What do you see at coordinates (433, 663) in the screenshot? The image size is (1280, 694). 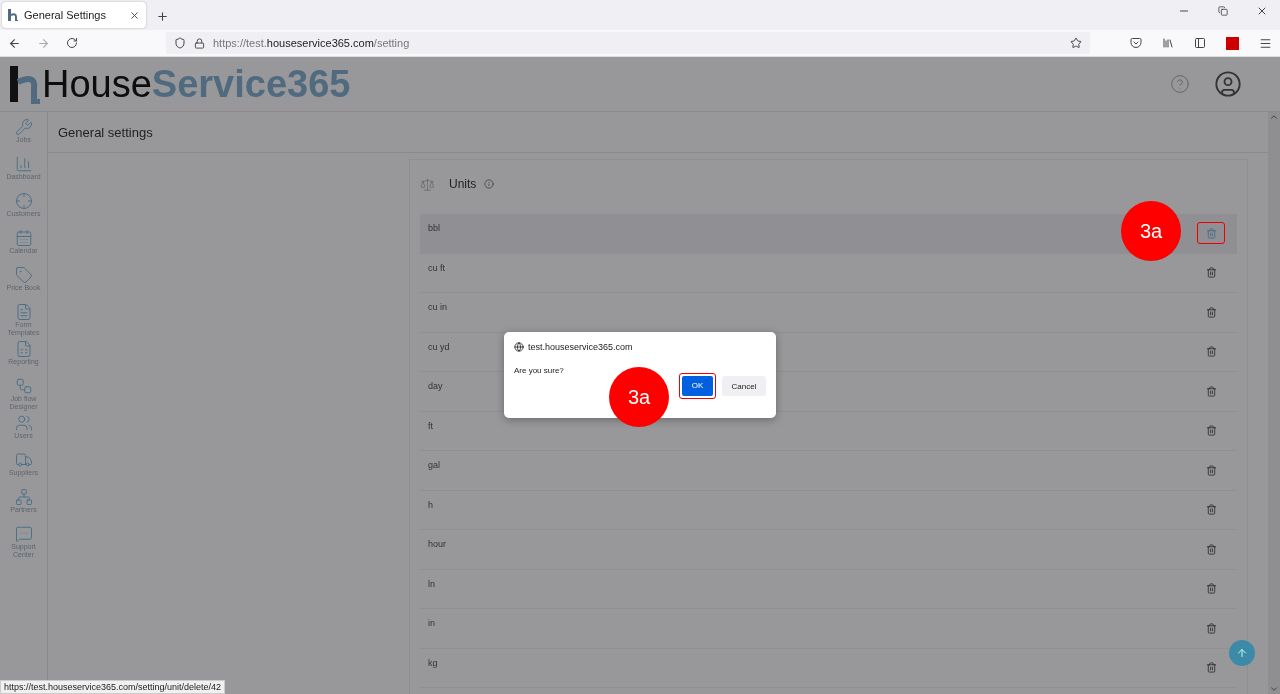 I see `unit-name: kg` at bounding box center [433, 663].